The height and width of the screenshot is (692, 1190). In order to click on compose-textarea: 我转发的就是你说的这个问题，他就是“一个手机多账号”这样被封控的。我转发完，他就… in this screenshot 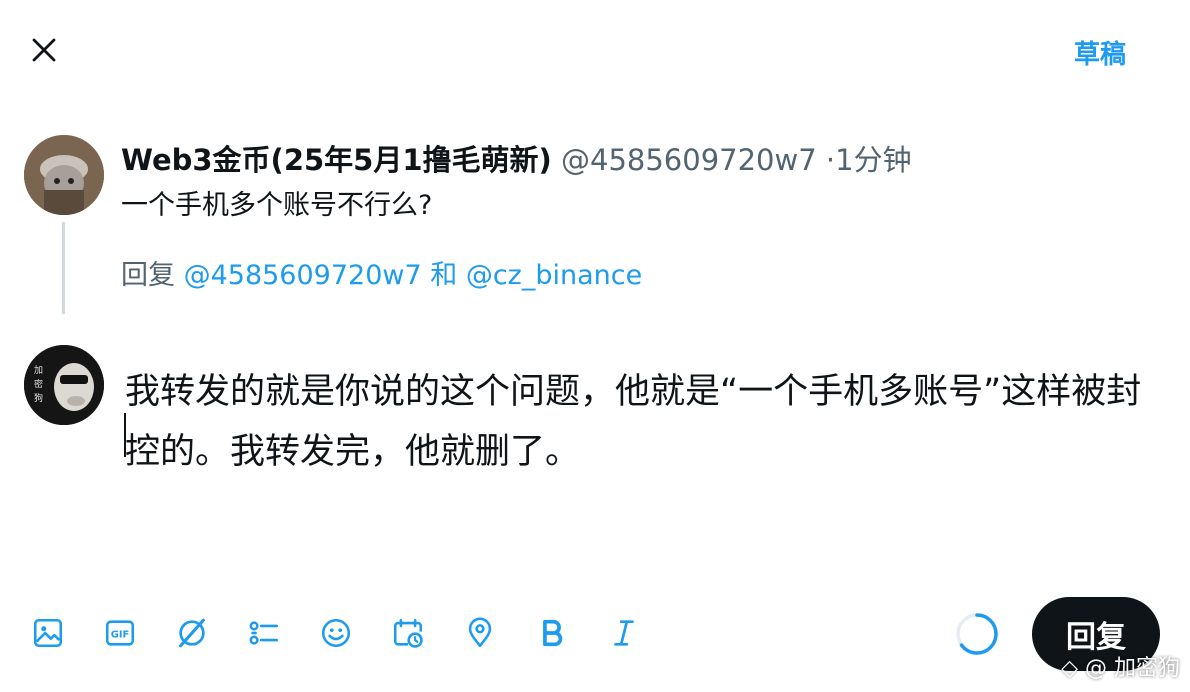, I will do `click(635, 422)`.